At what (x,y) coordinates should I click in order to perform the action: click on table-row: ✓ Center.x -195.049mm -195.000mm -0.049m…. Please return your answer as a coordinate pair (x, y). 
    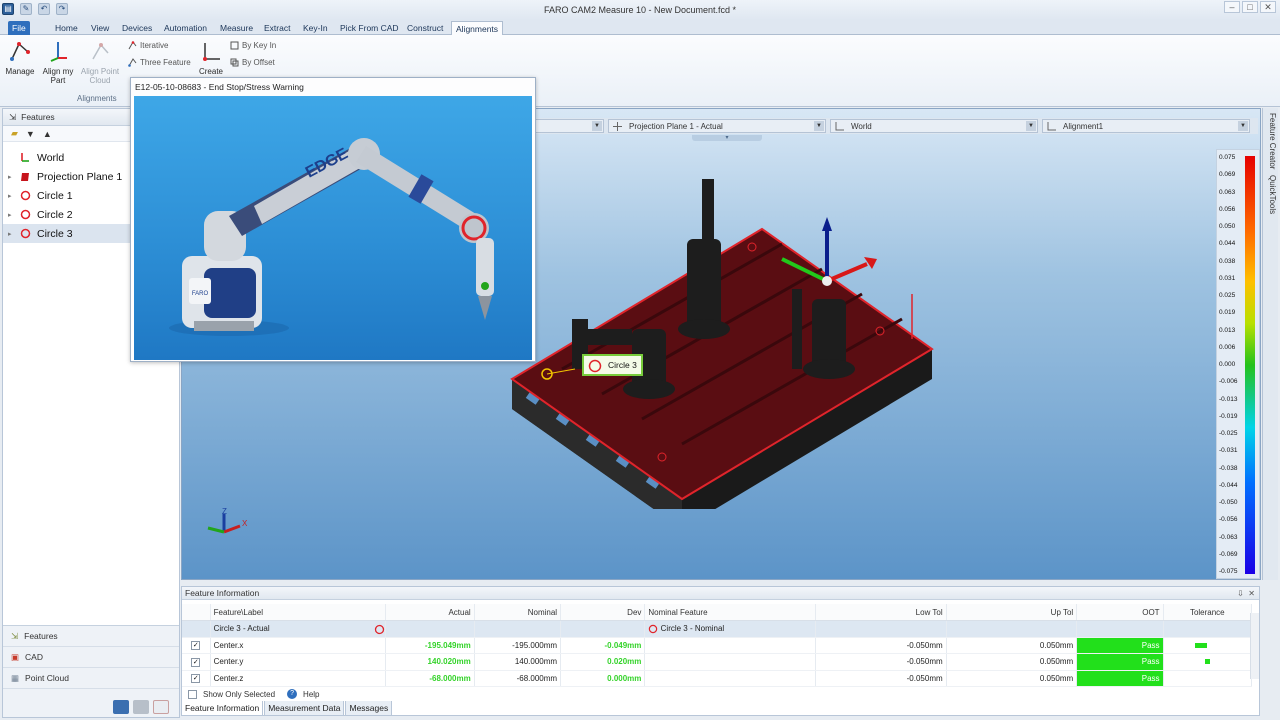
    Looking at the image, I should click on (717, 645).